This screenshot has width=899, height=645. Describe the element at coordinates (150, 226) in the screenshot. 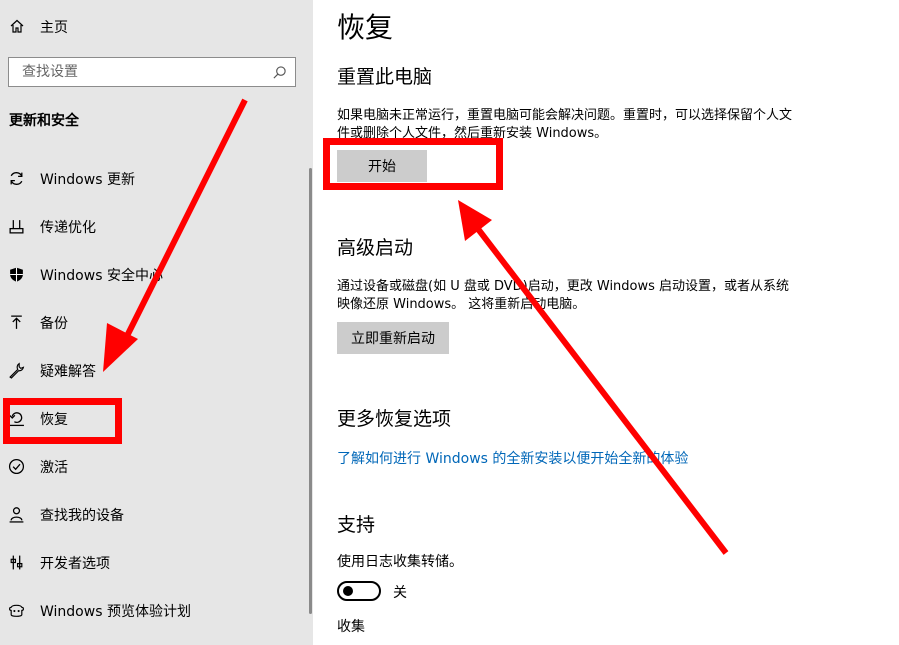

I see `sidebar-item-delivery-optimization: 传递优化` at that location.